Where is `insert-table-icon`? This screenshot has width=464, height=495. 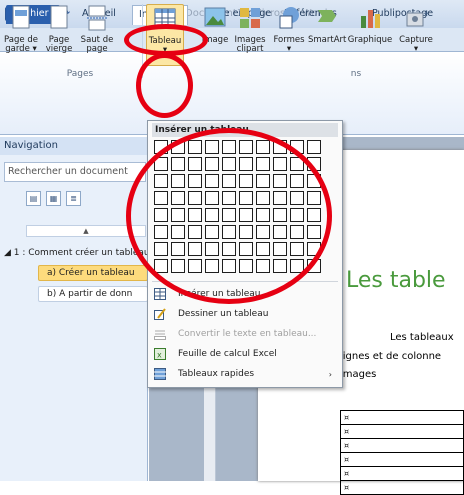
insert-table-icon is located at coordinates (160, 294).